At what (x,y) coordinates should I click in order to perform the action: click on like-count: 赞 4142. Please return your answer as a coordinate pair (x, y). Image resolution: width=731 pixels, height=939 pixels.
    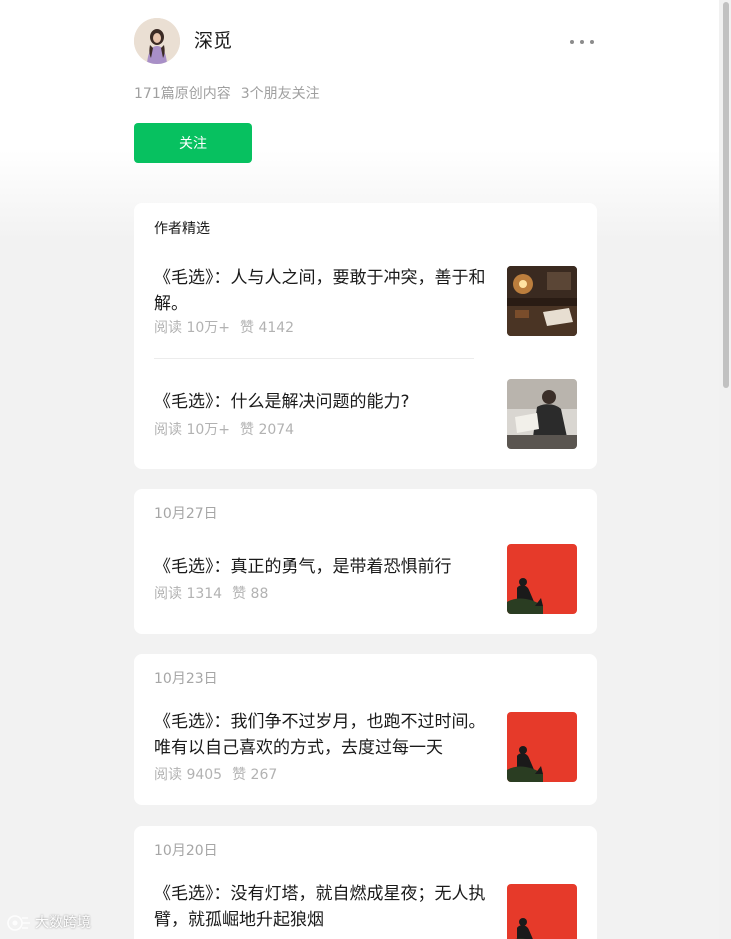
    Looking at the image, I should click on (267, 328).